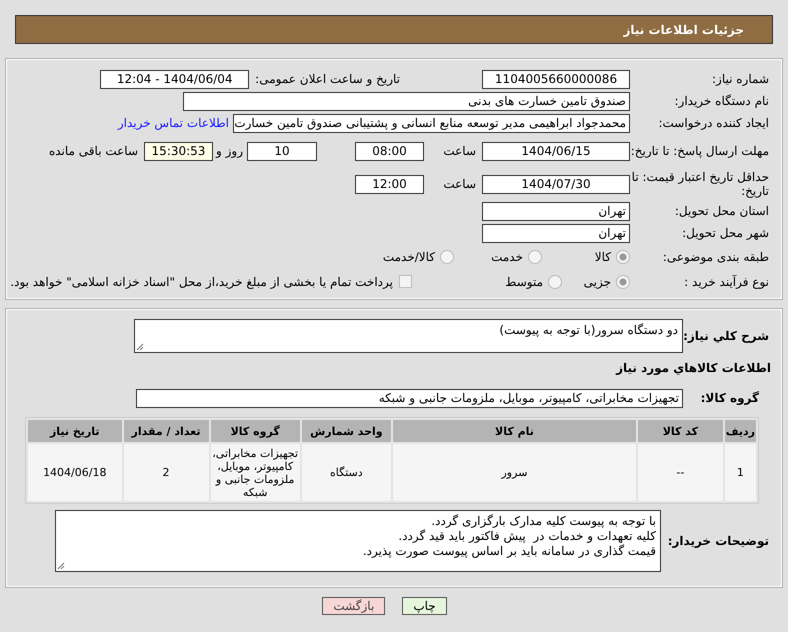 This screenshot has width=788, height=632. What do you see at coordinates (75, 431) in the screenshot?
I see `column-header: تاریخ نیاز` at bounding box center [75, 431].